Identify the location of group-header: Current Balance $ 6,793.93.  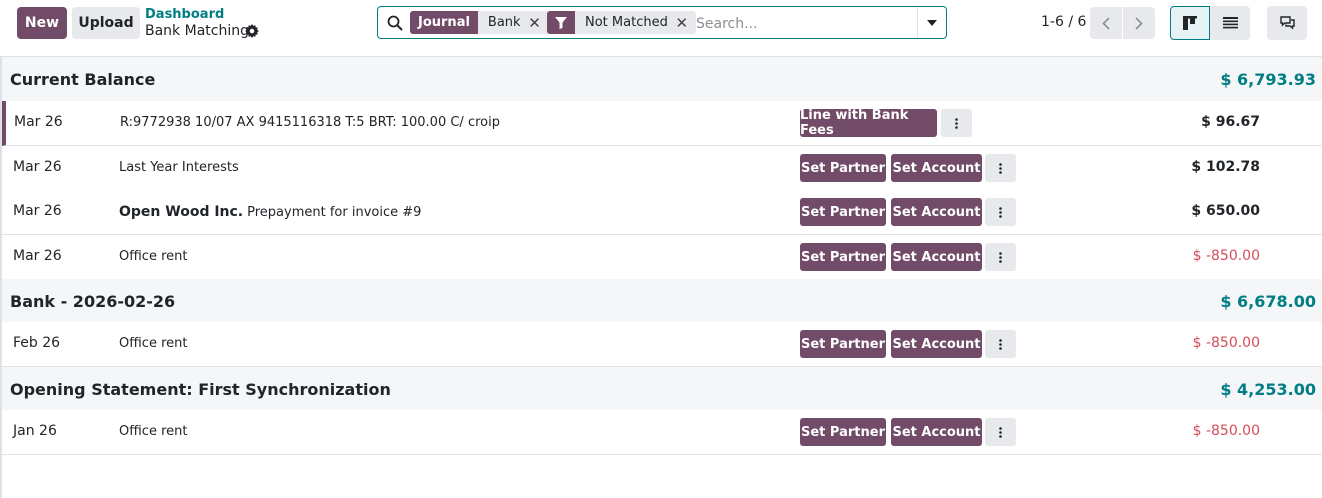
(662, 79).